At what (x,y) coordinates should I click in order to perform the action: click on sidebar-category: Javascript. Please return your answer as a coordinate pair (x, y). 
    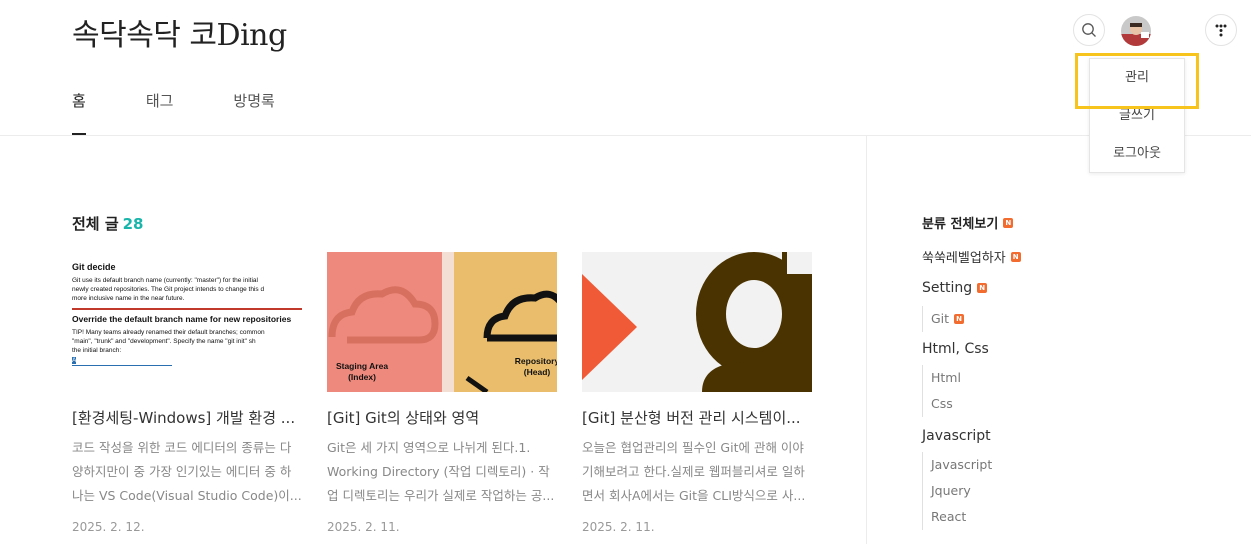
    Looking at the image, I should click on (956, 436).